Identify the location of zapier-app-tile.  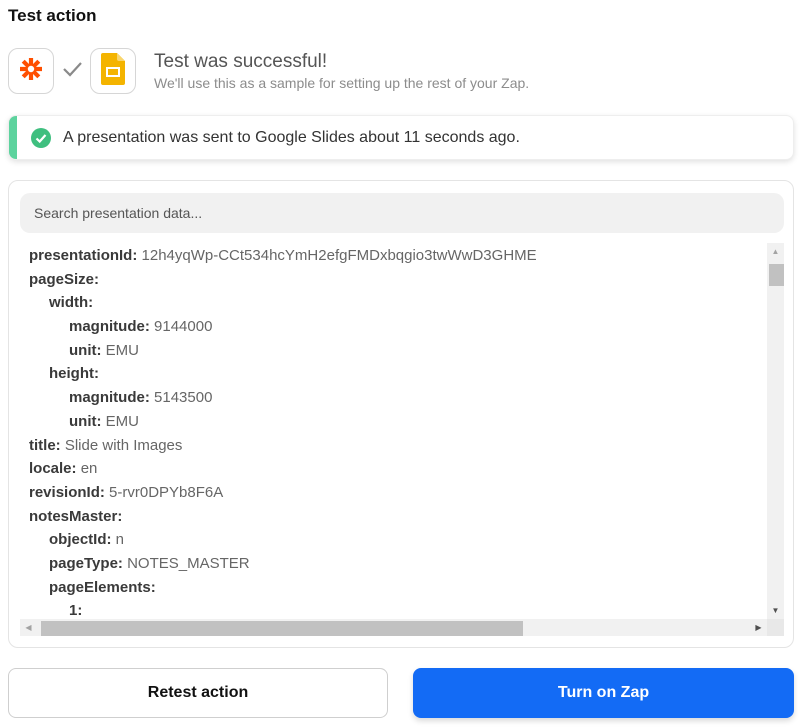
(31, 71).